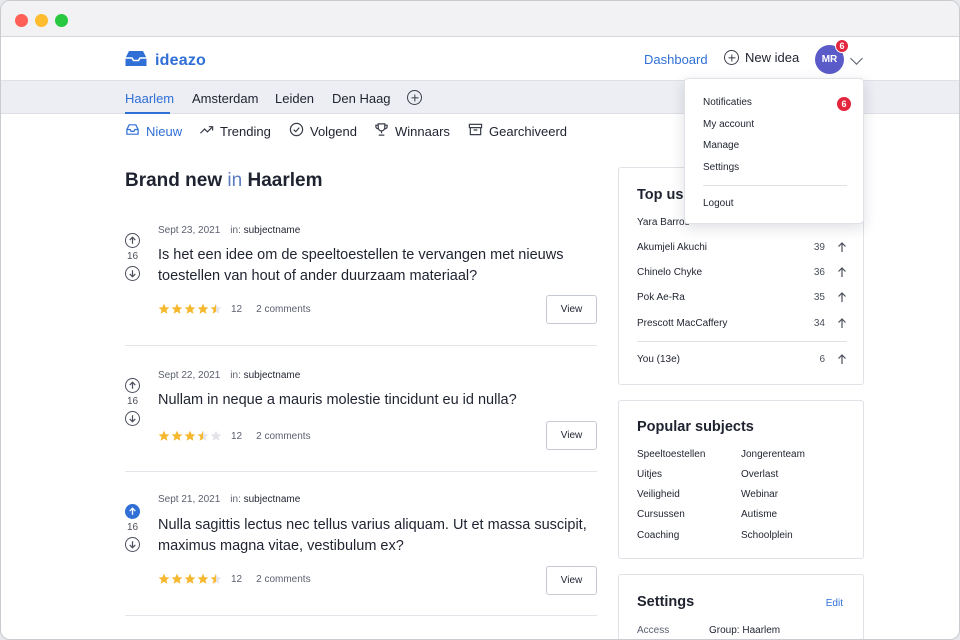  I want to click on add-city-icon, so click(414, 97).